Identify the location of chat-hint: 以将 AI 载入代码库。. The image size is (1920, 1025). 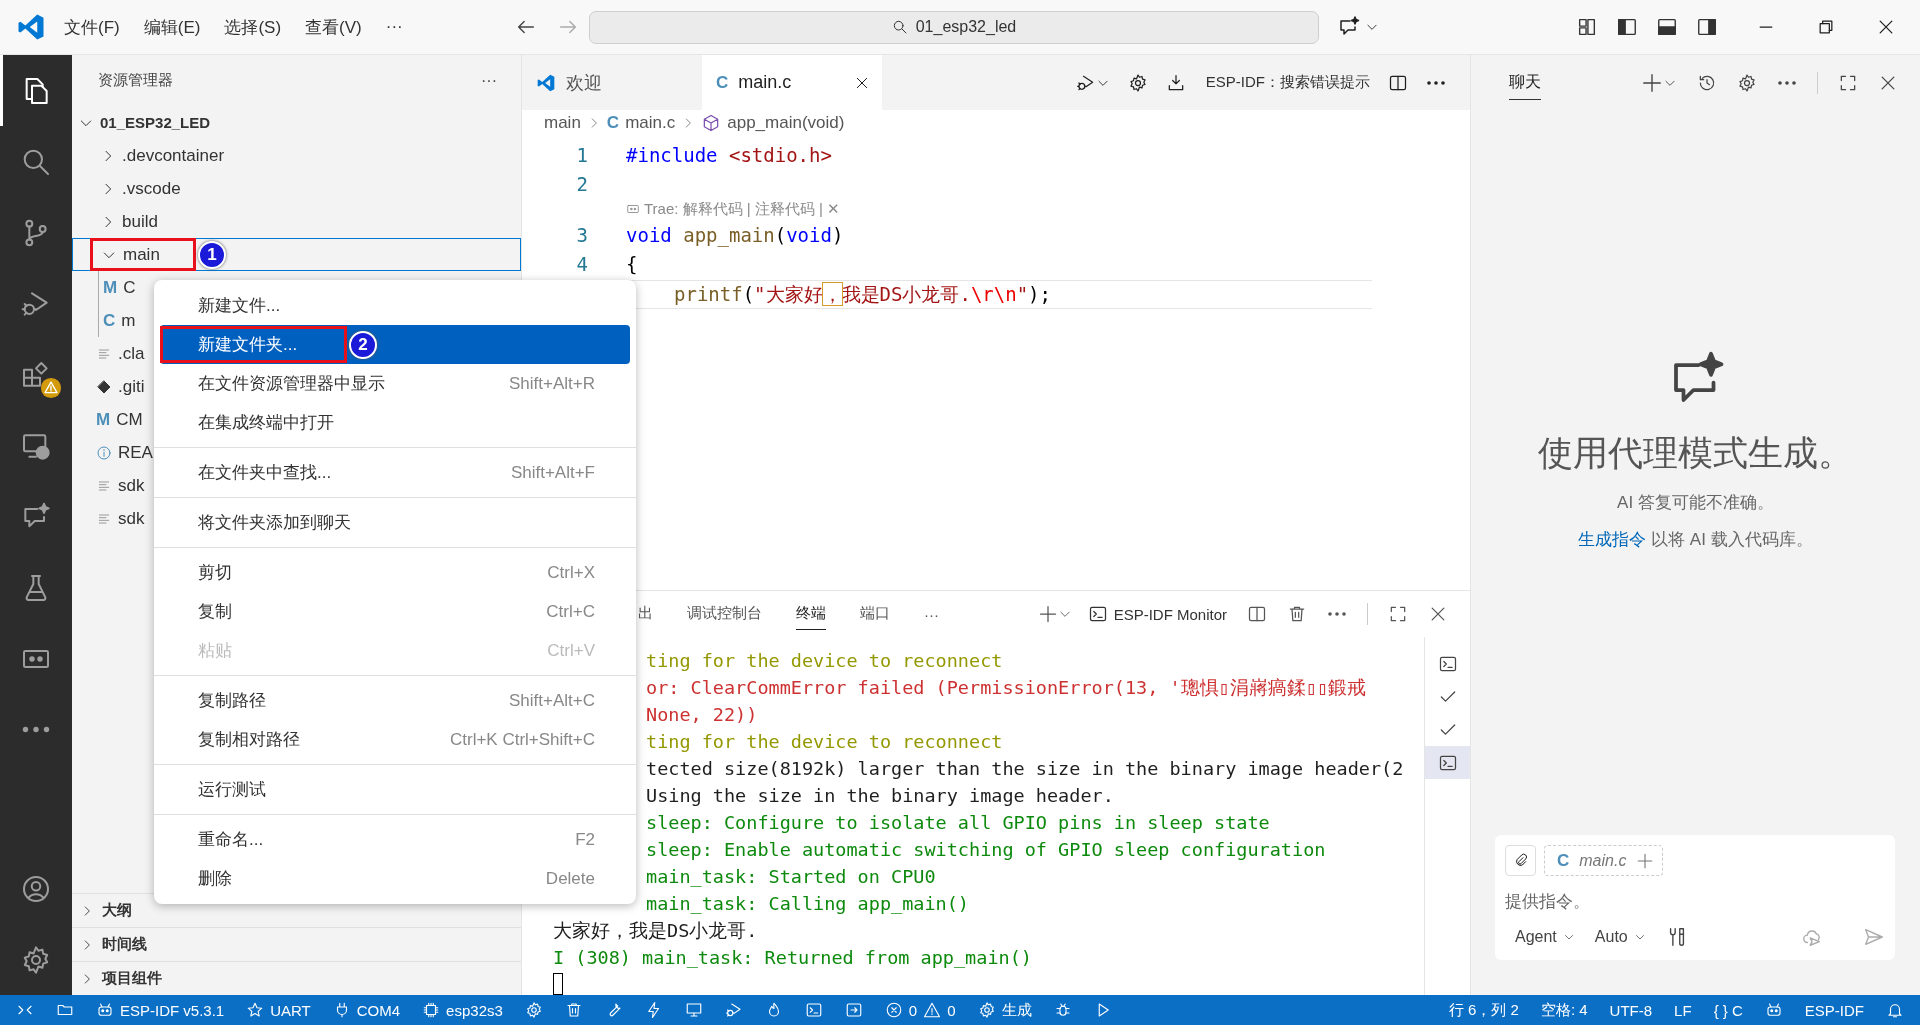
(1731, 540).